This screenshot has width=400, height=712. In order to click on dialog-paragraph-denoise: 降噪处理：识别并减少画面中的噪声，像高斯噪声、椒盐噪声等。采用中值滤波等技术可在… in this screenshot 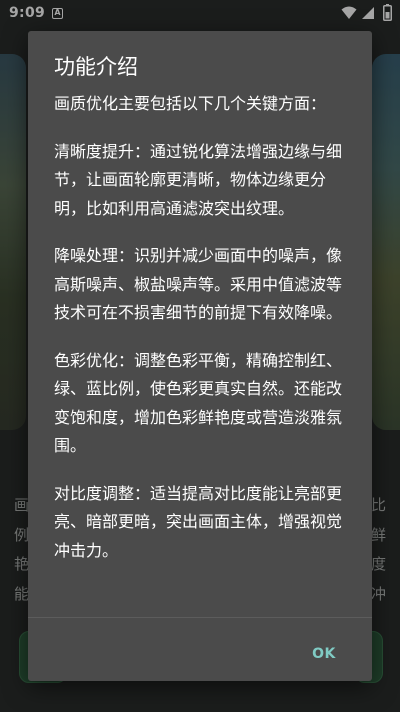, I will do `click(198, 284)`.